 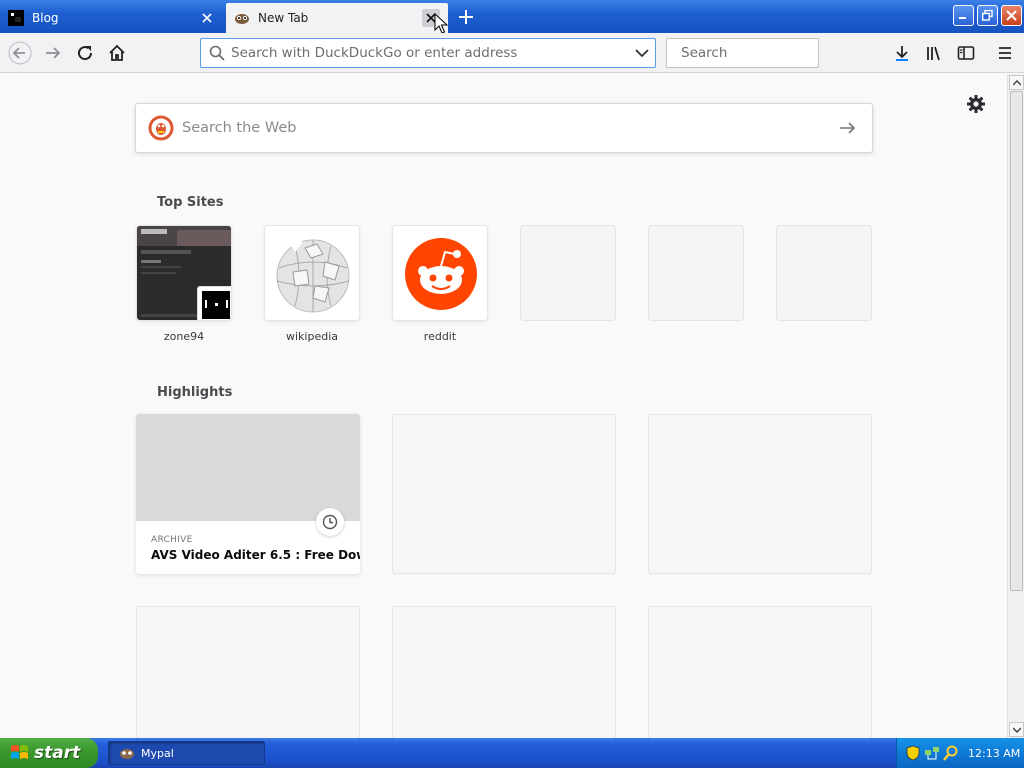 I want to click on reload-button, so click(x=85, y=53).